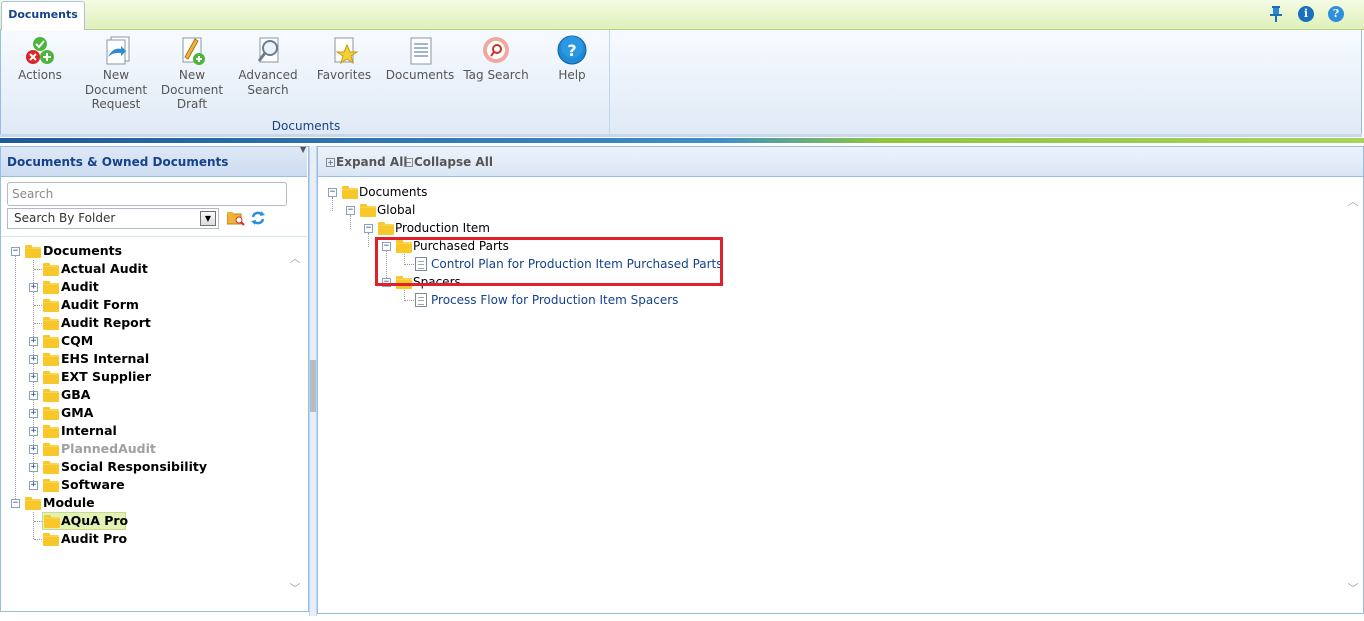  I want to click on star-icon, so click(344, 51).